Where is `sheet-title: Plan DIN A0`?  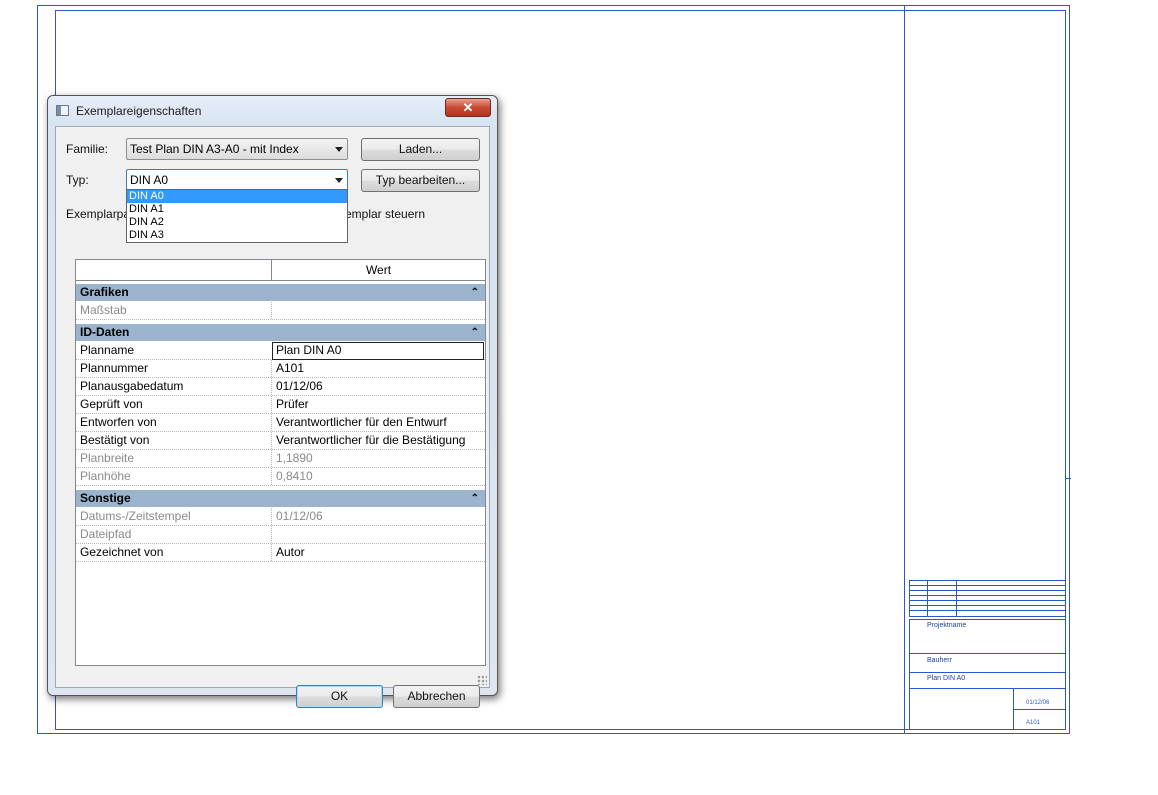 sheet-title: Plan DIN A0 is located at coordinates (946, 678).